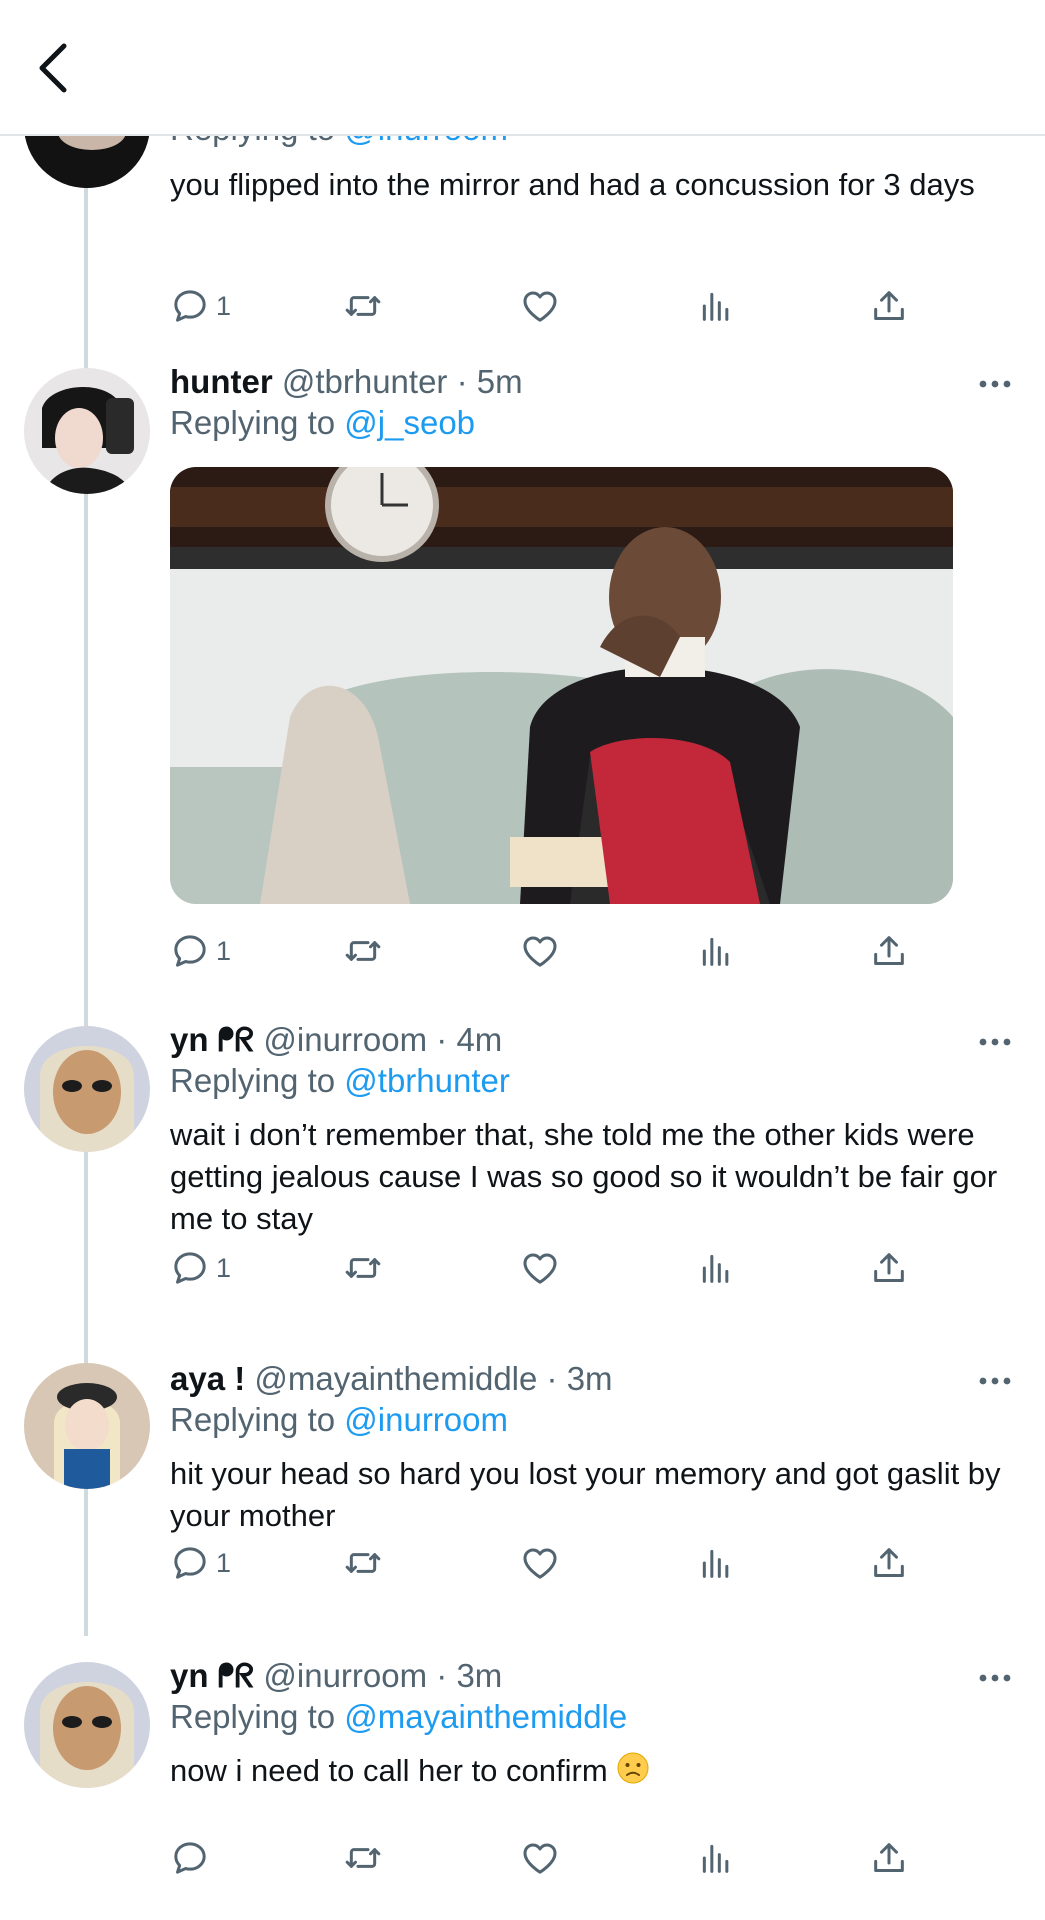 The height and width of the screenshot is (1920, 1045). Describe the element at coordinates (221, 381) in the screenshot. I see `display-name: hunter` at that location.